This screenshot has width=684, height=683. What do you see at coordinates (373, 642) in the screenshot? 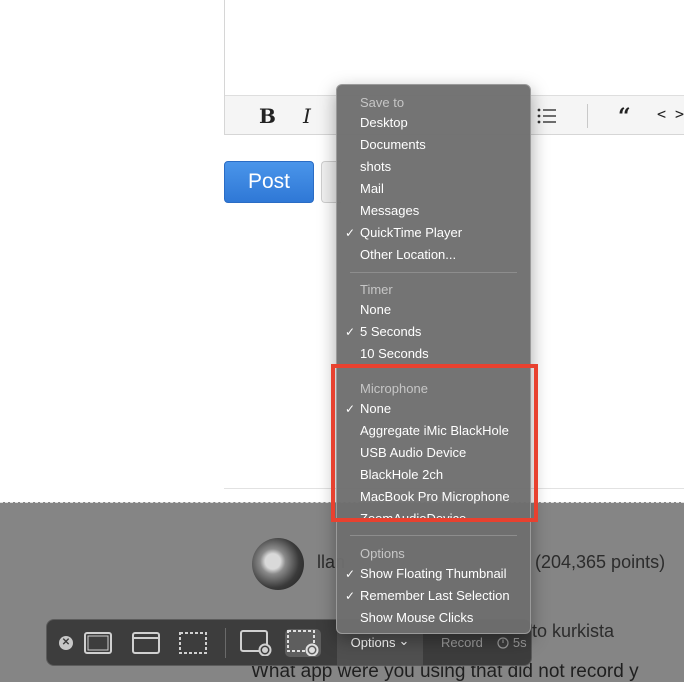
I see `options-label: Options` at bounding box center [373, 642].